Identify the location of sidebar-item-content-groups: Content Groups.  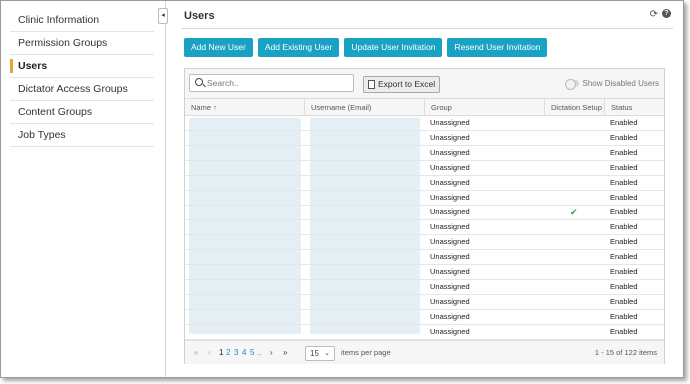
(82, 112).